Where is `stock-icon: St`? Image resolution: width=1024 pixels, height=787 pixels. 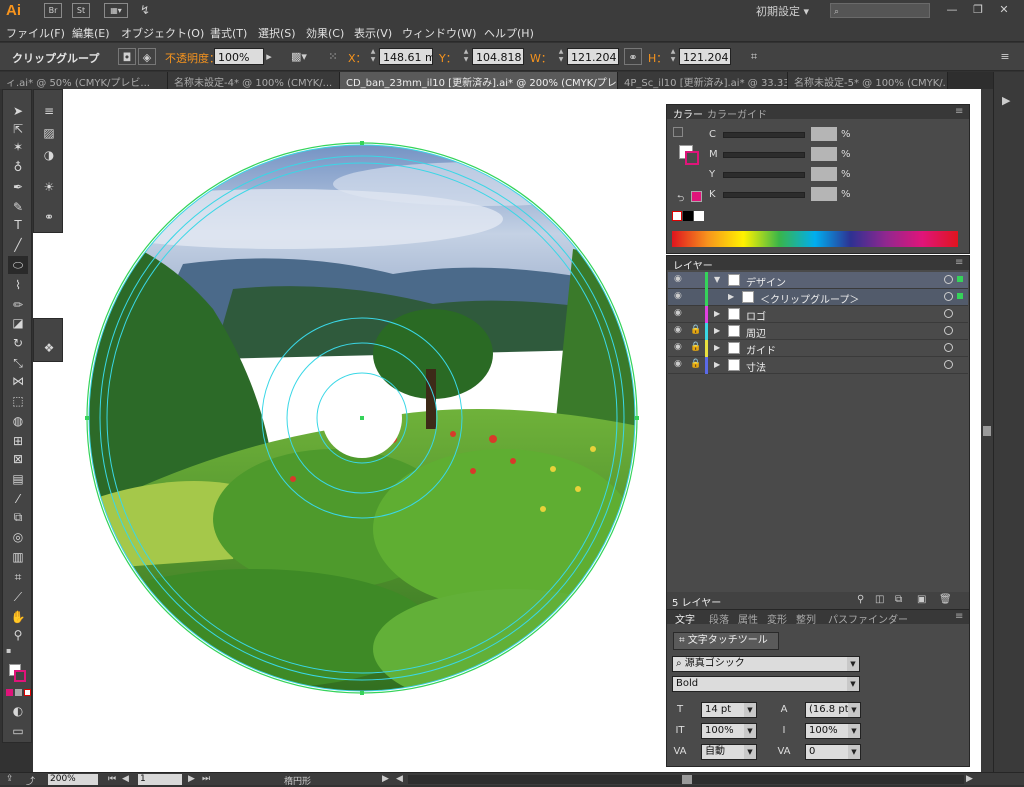
stock-icon: St is located at coordinates (81, 10).